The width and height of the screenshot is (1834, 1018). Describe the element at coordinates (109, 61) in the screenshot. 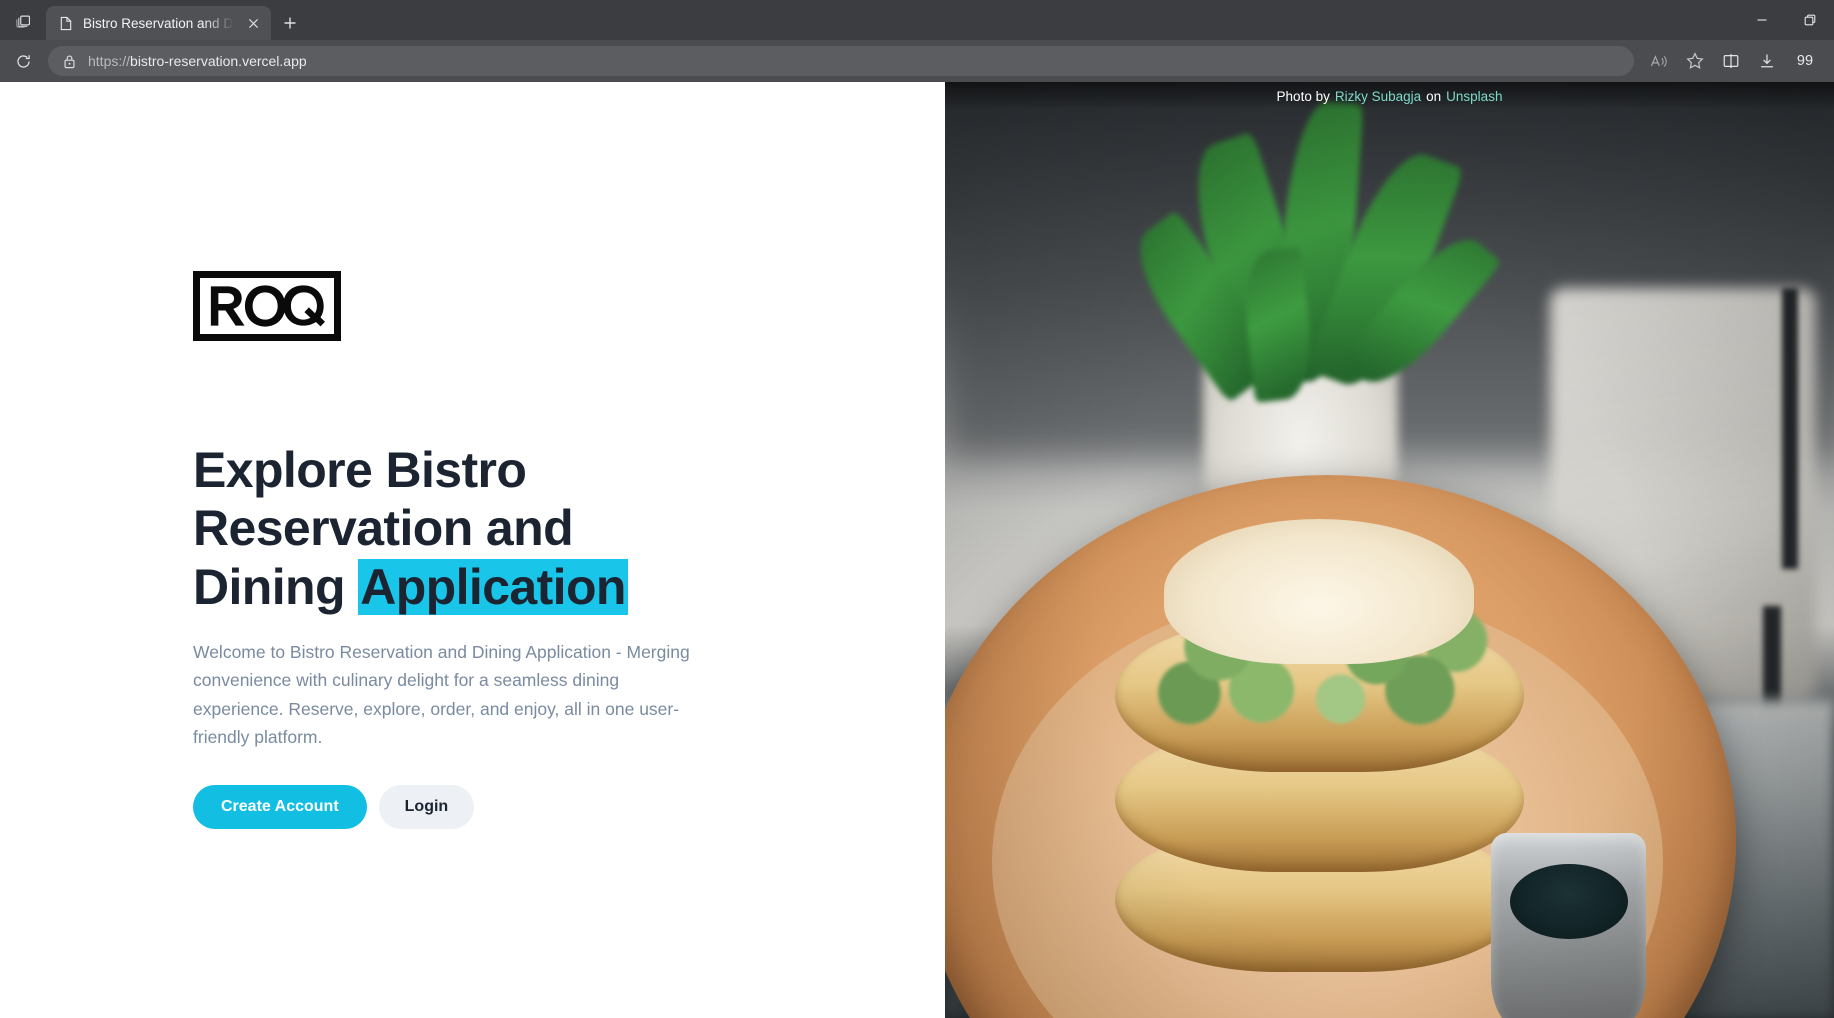

I see `url-scheme: https://` at that location.